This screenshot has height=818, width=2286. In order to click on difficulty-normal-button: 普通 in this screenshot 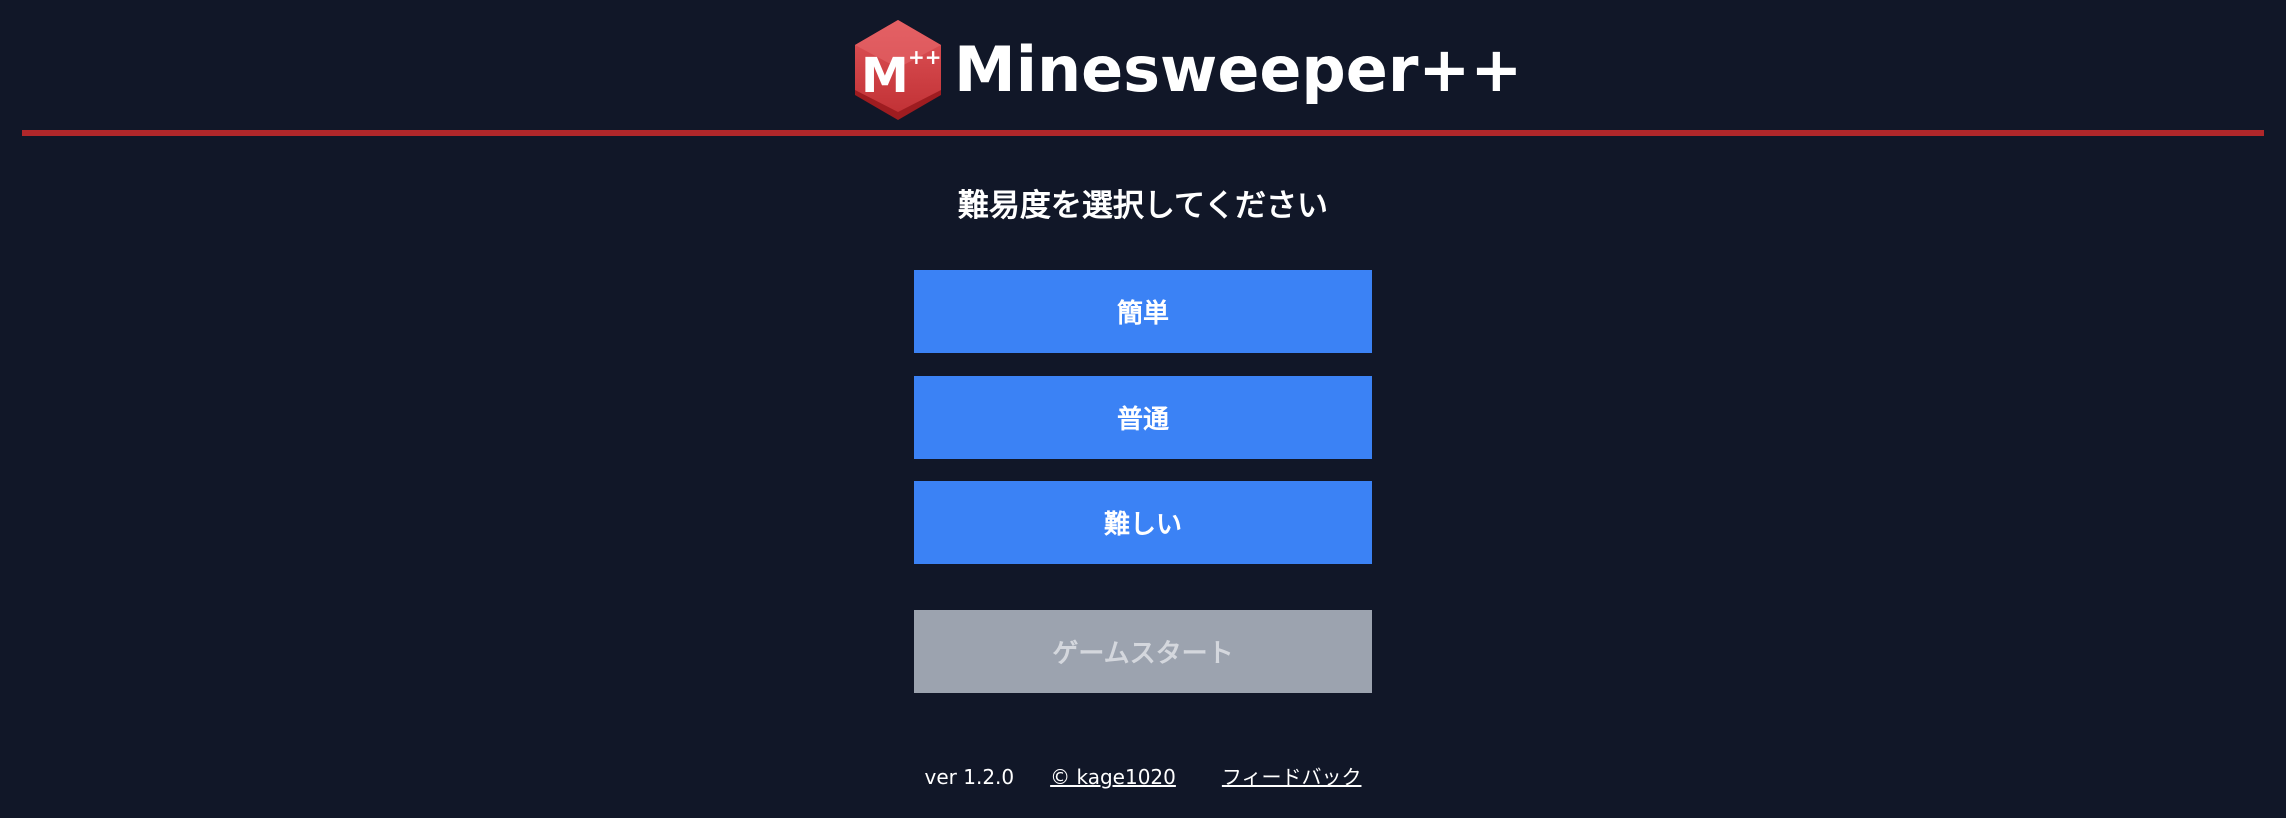, I will do `click(1143, 417)`.